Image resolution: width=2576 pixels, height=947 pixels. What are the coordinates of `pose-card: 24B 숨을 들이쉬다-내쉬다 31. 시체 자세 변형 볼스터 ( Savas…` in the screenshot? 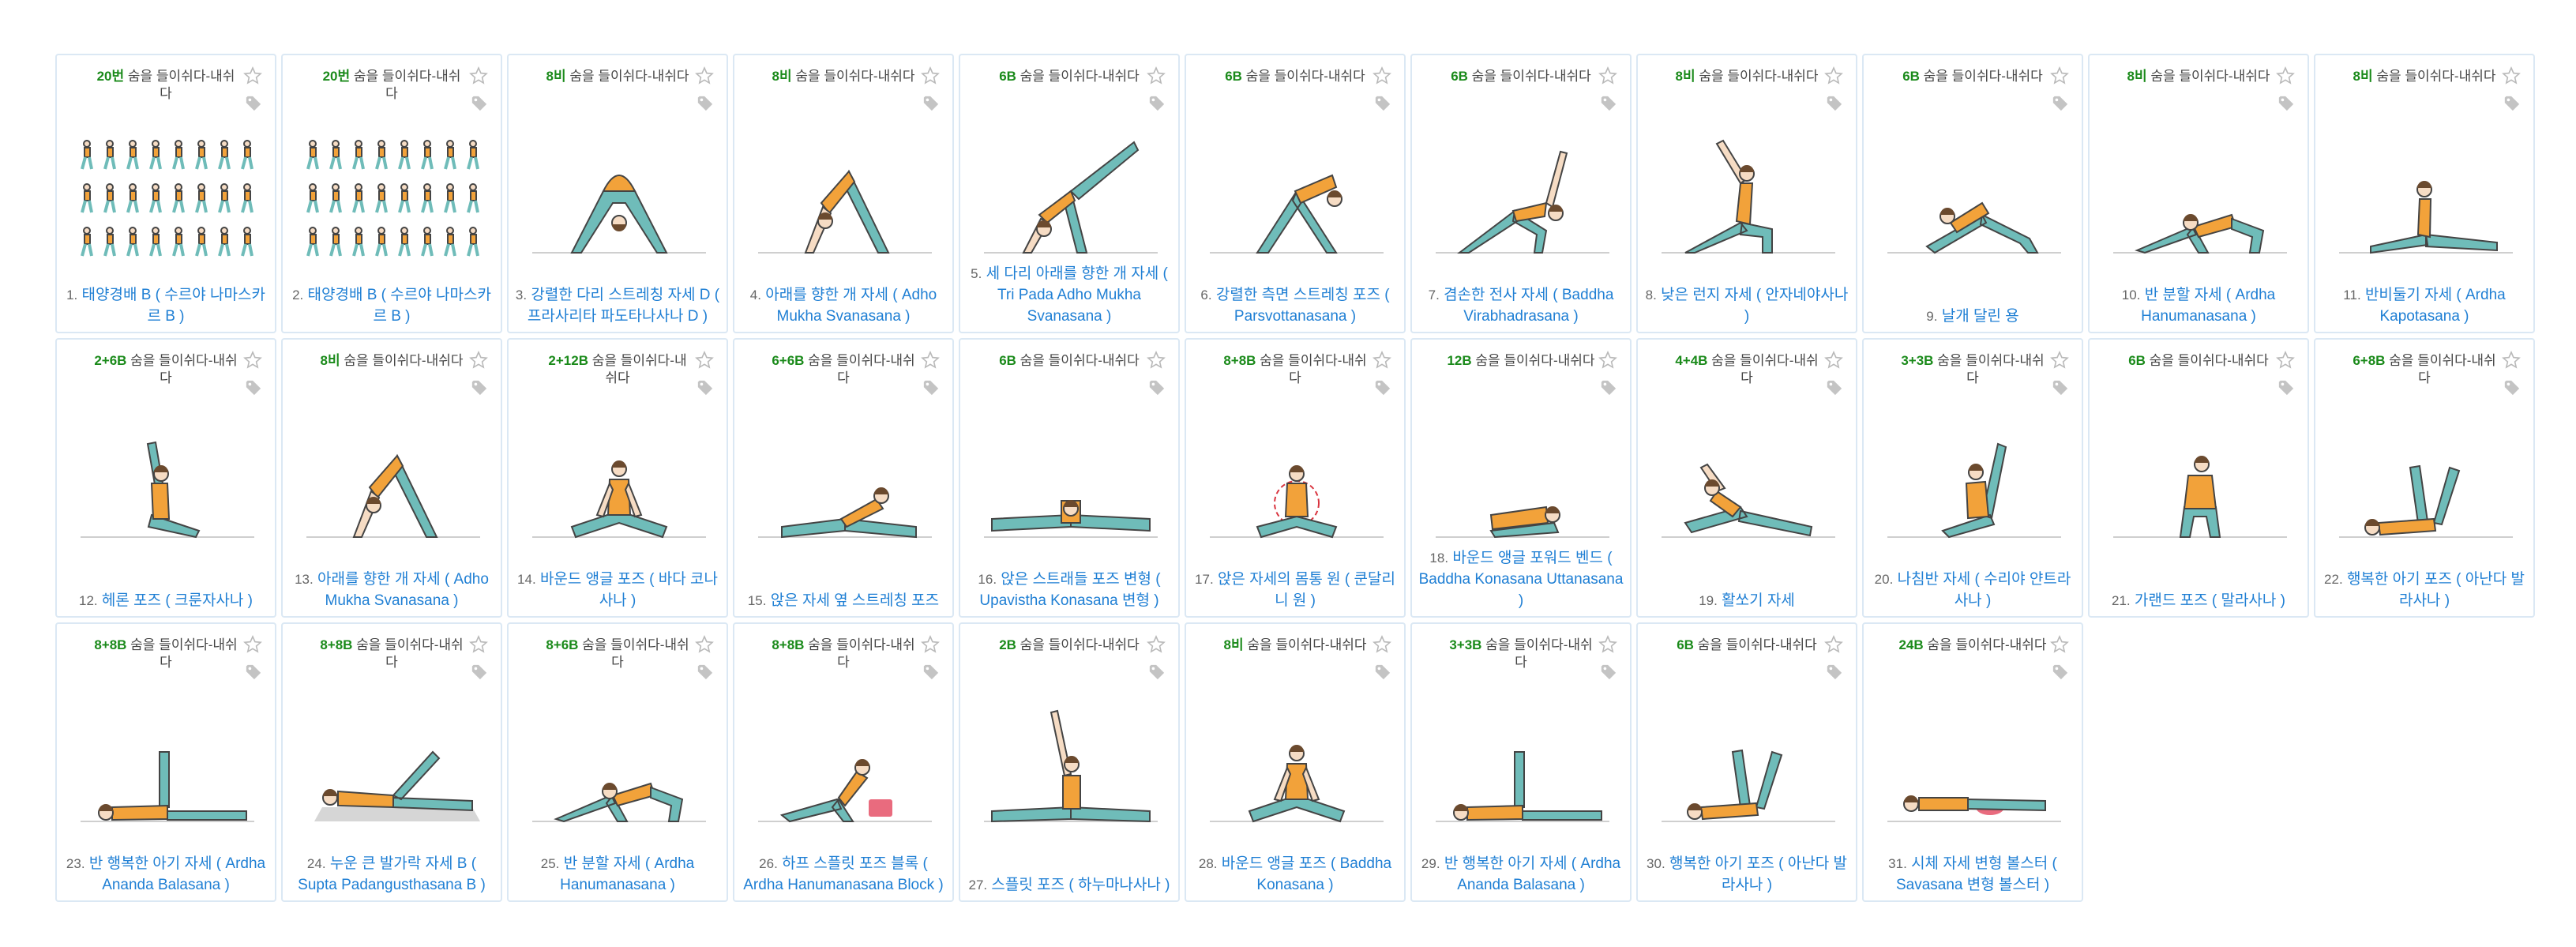 It's located at (1972, 762).